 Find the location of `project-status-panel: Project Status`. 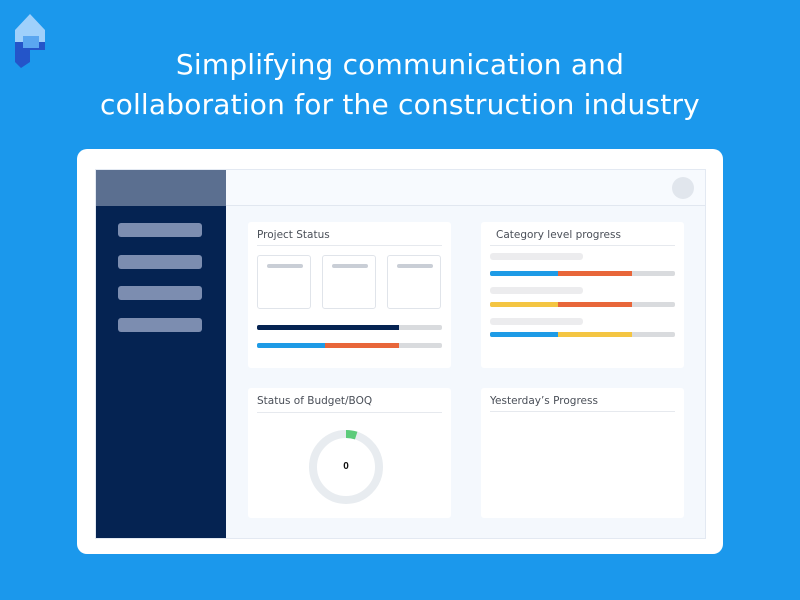

project-status-panel: Project Status is located at coordinates (349, 295).